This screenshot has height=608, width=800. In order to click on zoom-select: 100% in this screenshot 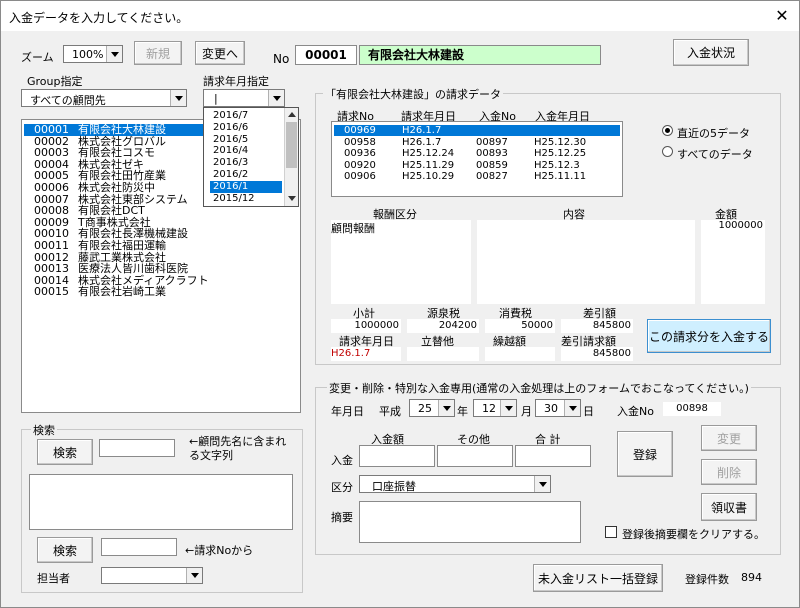, I will do `click(93, 54)`.